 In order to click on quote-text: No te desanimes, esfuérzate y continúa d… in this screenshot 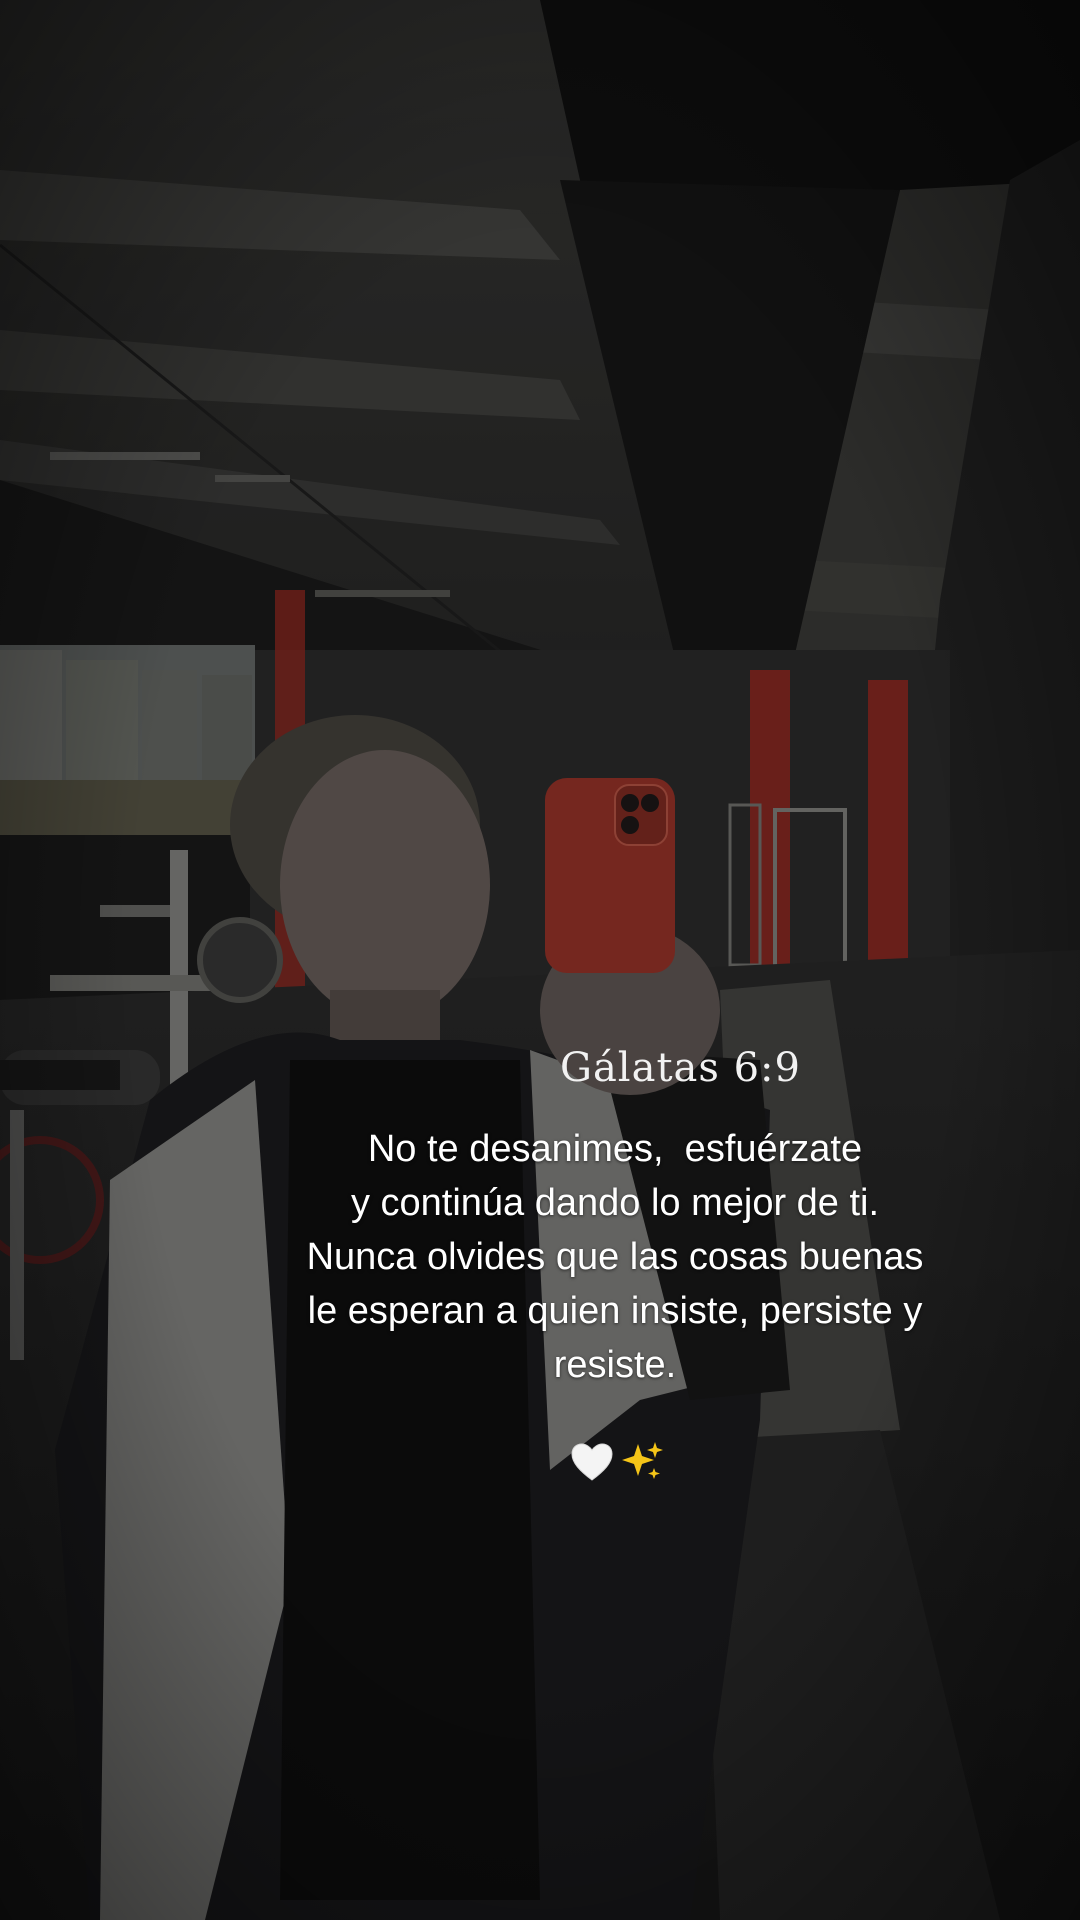, I will do `click(615, 1257)`.